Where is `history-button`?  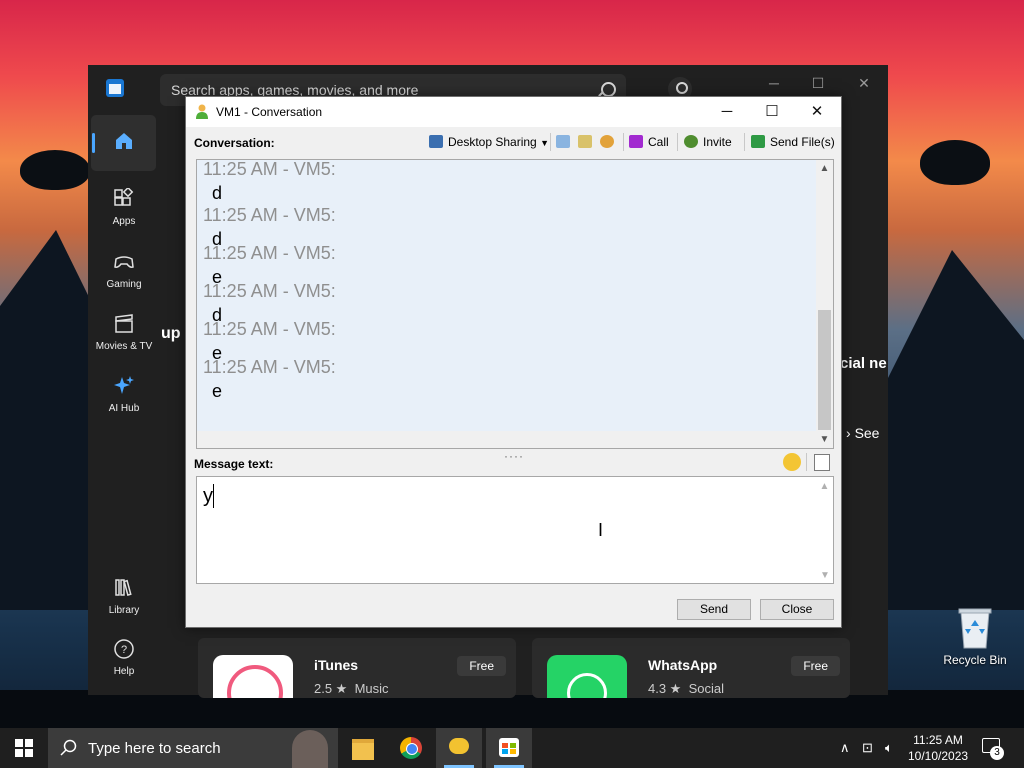 history-button is located at coordinates (565, 142).